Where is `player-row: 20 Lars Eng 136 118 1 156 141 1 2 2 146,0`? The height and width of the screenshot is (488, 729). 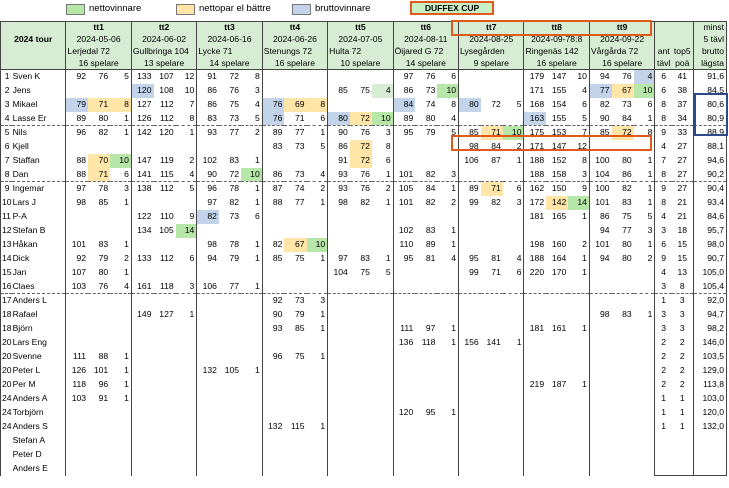 player-row: 20 Lars Eng 136 118 1 156 141 1 2 2 146,0 is located at coordinates (364, 342).